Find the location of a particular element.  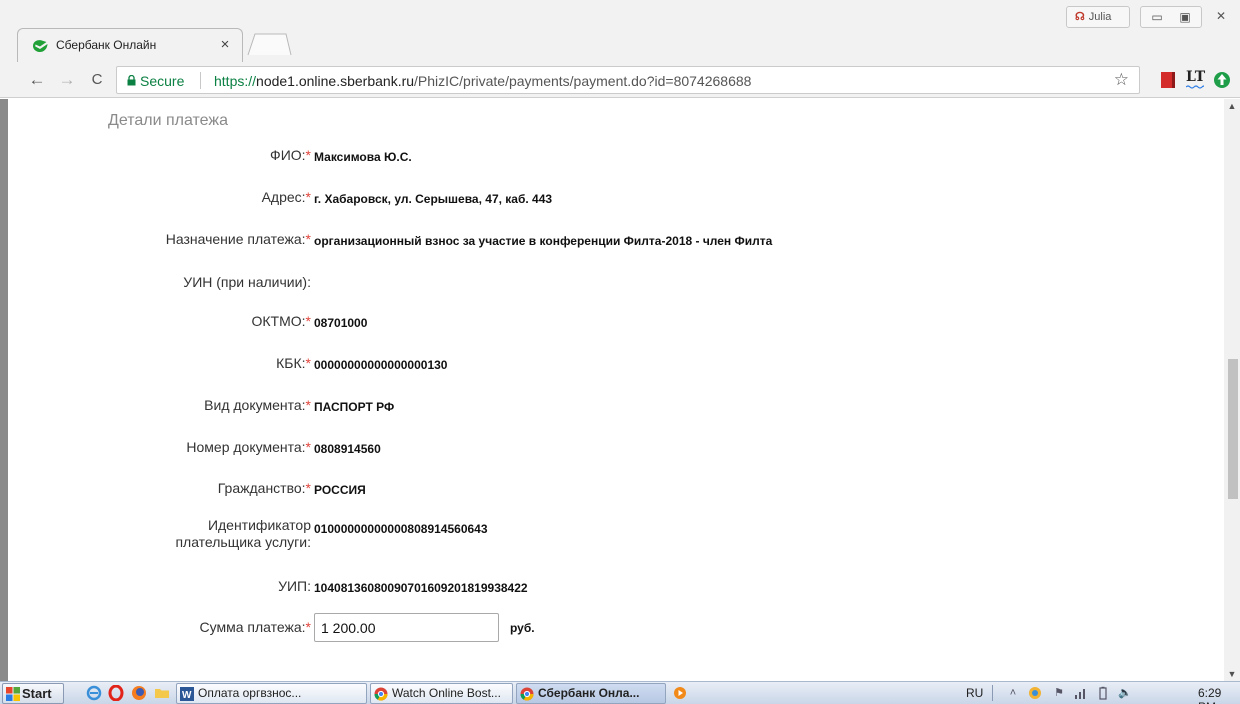

languagetool-icon: LT is located at coordinates (1196, 79).